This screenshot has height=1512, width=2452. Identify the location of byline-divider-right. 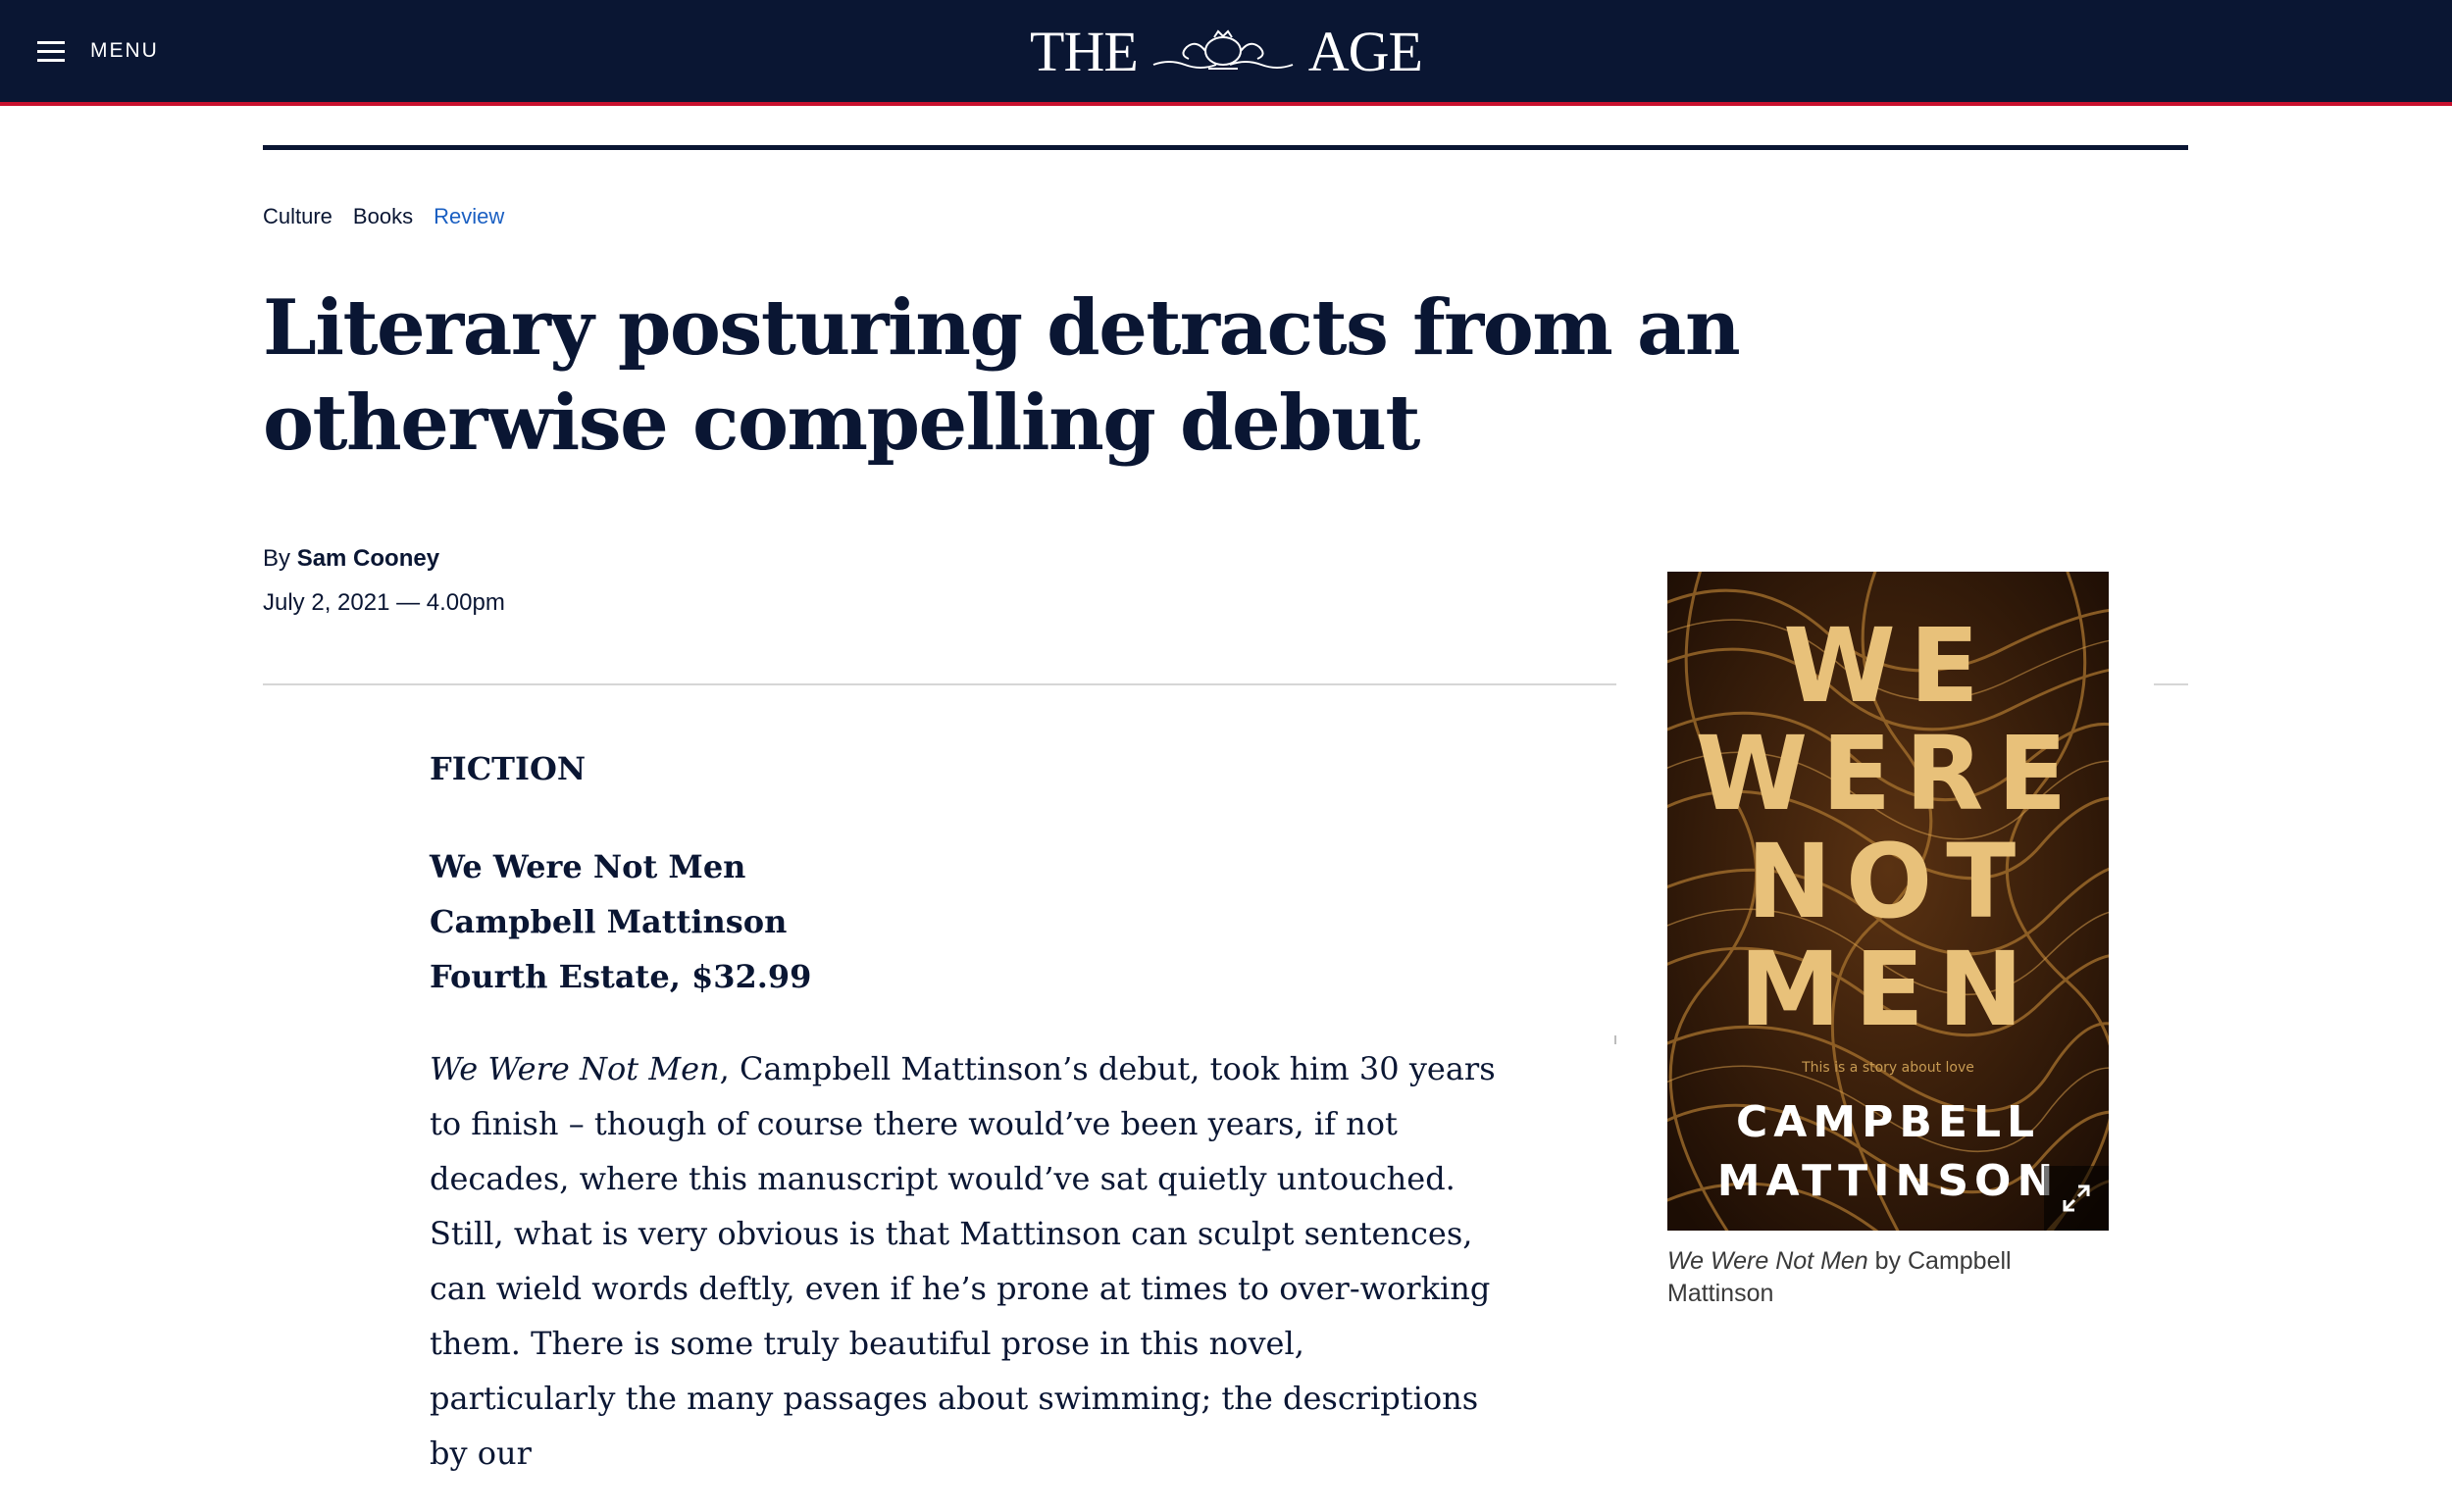
(2171, 684).